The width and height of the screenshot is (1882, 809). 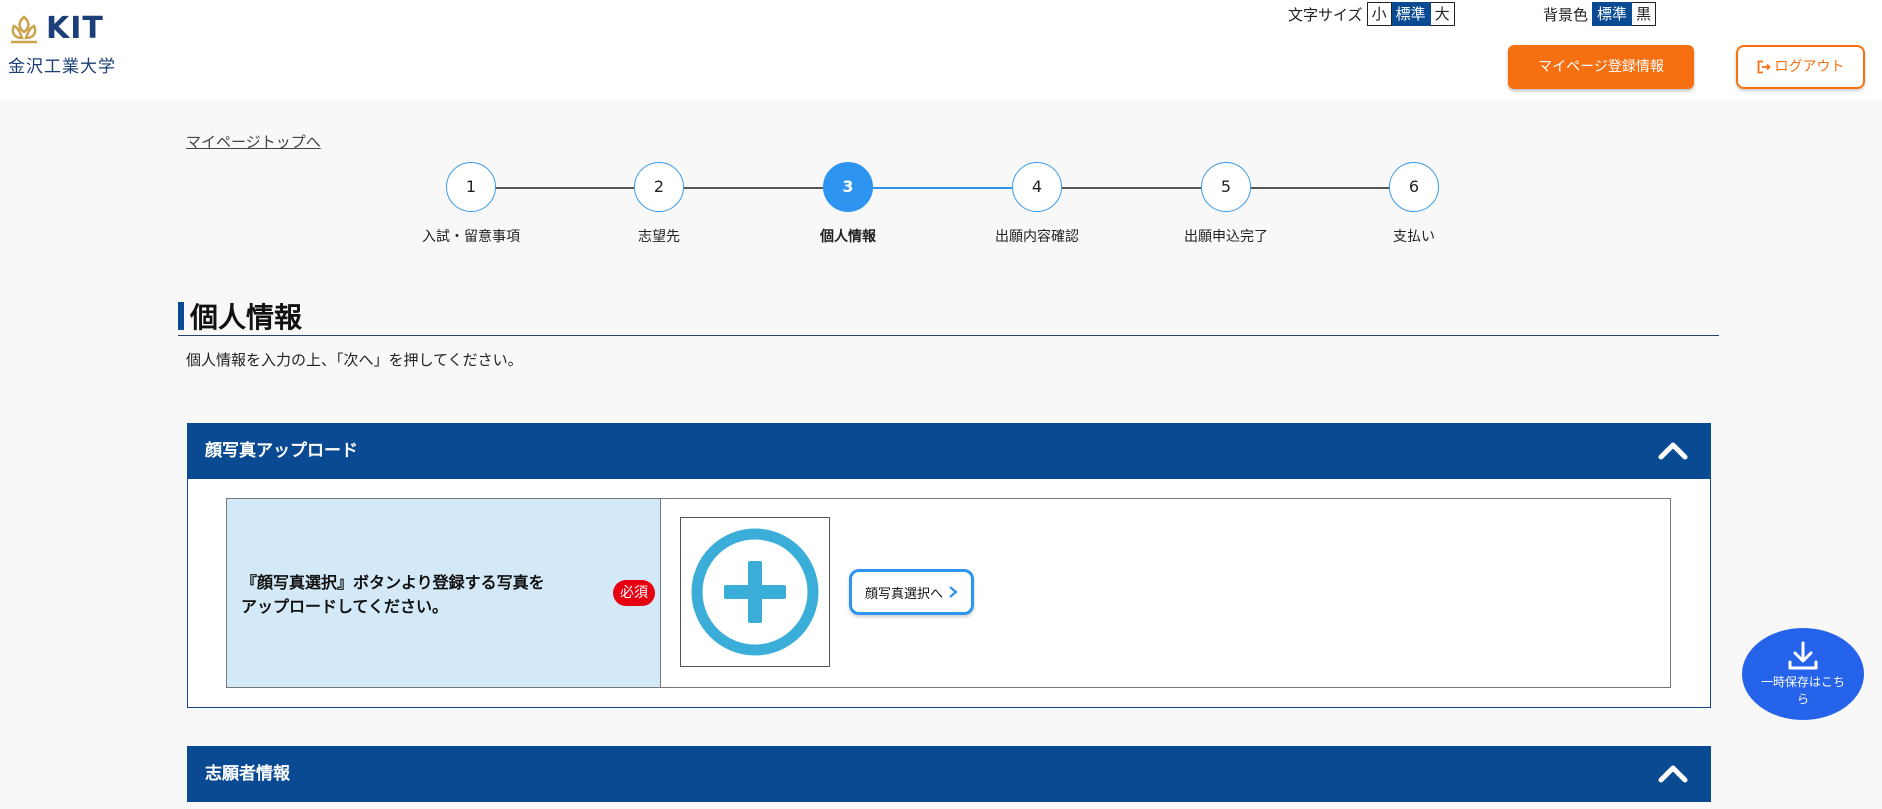 I want to click on temporary-save-label: 一時保存はこち ら, so click(x=1803, y=691).